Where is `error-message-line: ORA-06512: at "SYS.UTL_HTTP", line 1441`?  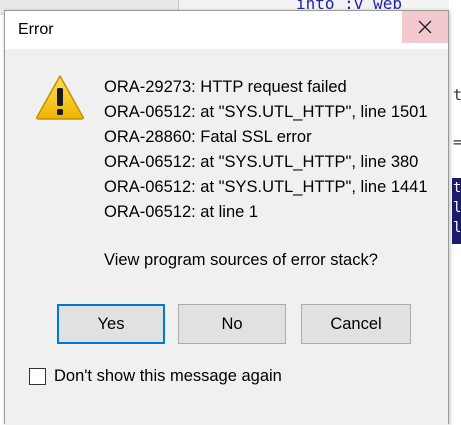
error-message-line: ORA-06512: at "SYS.UTL_HTTP", line 1441 is located at coordinates (266, 187).